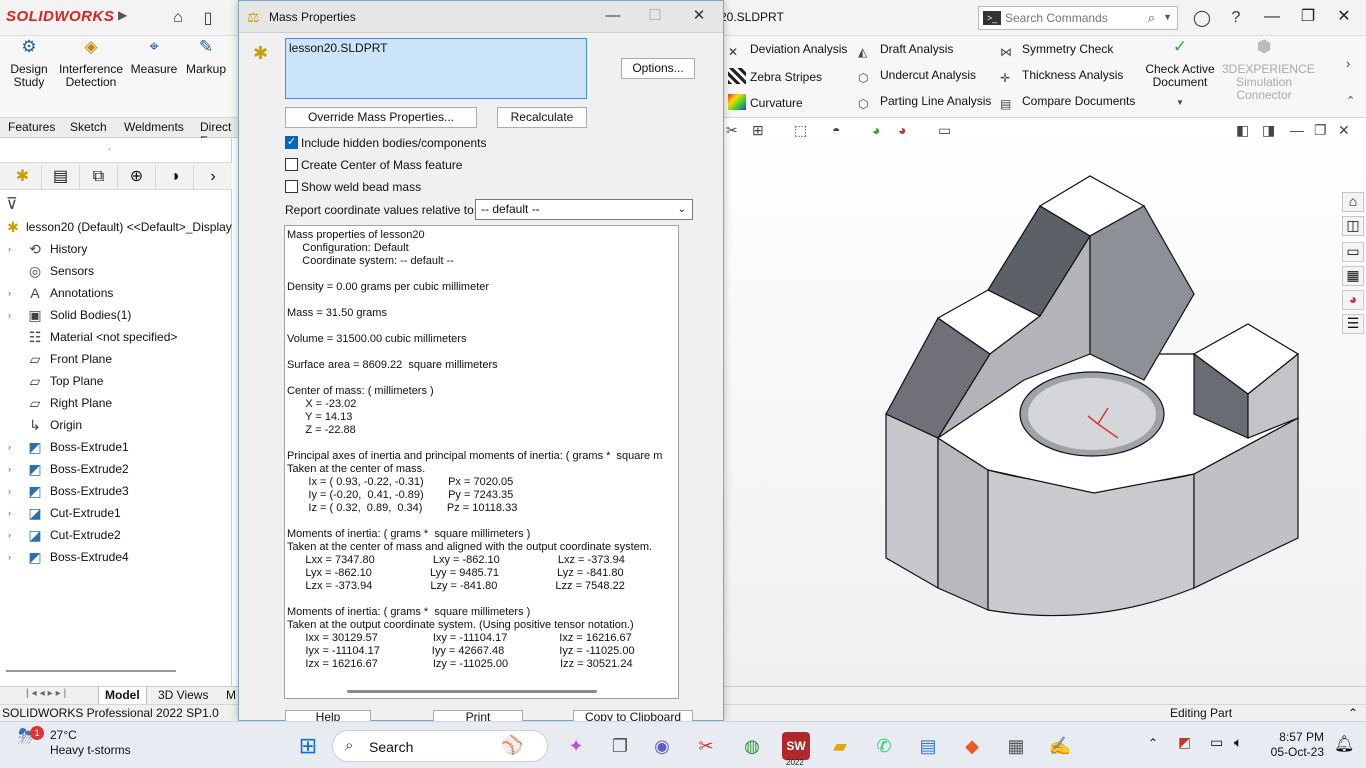 The image size is (1366, 768). Describe the element at coordinates (481, 17) in the screenshot. I see `dialog-titlebar: ⚖ Mass Properties — ☐ ✕` at that location.